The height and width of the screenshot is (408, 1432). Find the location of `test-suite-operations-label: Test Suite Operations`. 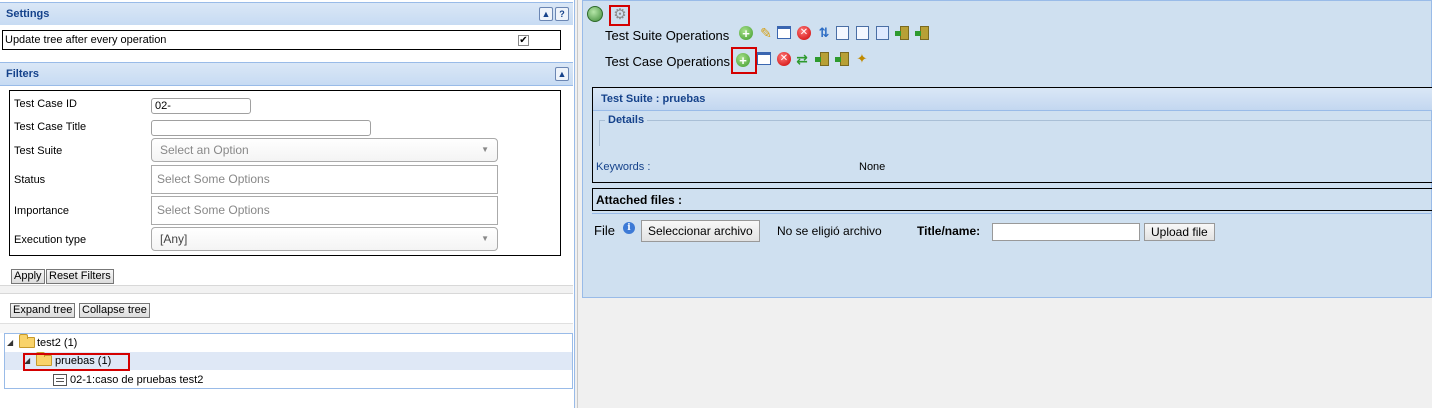

test-suite-operations-label: Test Suite Operations is located at coordinates (667, 35).